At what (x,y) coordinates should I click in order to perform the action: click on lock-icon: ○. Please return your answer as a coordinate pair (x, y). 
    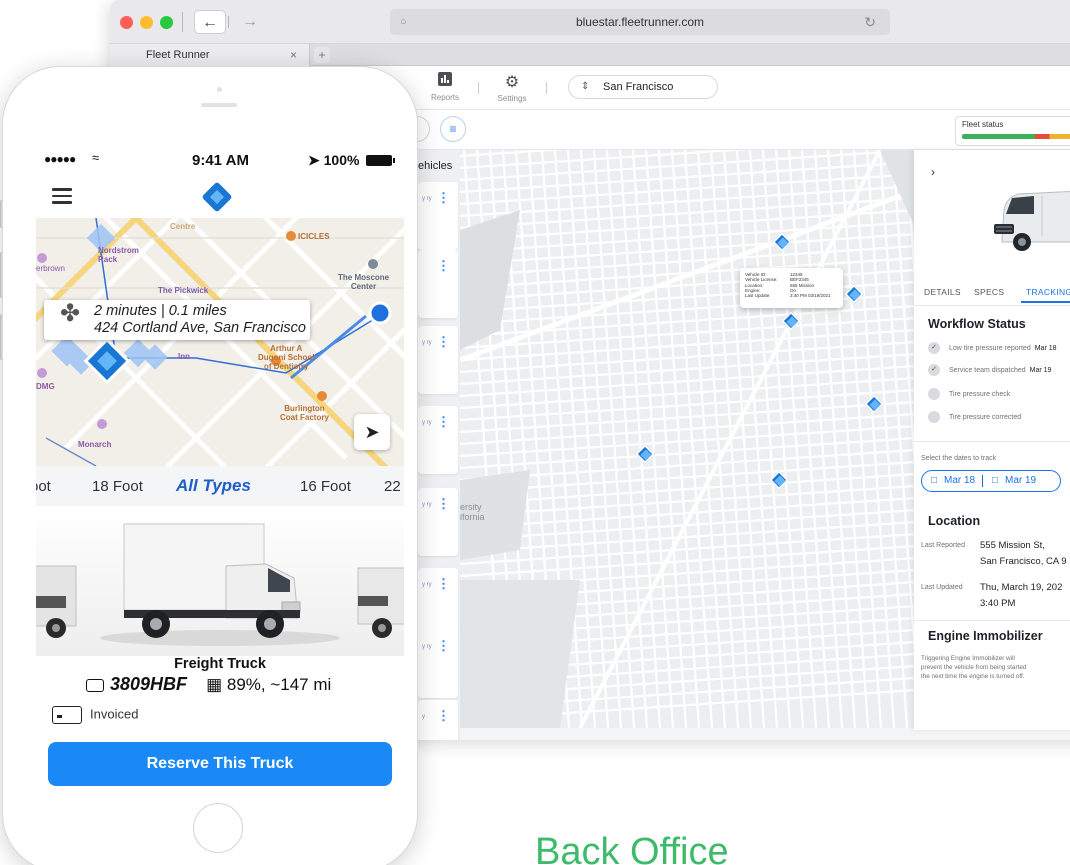
    Looking at the image, I should click on (403, 22).